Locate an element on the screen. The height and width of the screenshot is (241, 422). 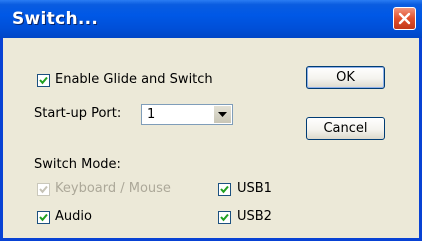
close-button is located at coordinates (404, 18).